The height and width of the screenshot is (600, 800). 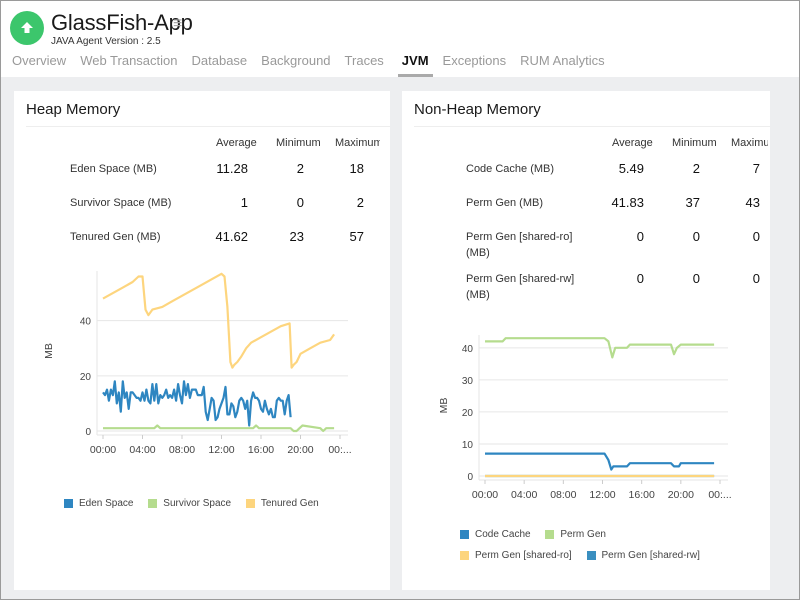 What do you see at coordinates (468, 381) in the screenshot?
I see `y-tick-label: 30` at bounding box center [468, 381].